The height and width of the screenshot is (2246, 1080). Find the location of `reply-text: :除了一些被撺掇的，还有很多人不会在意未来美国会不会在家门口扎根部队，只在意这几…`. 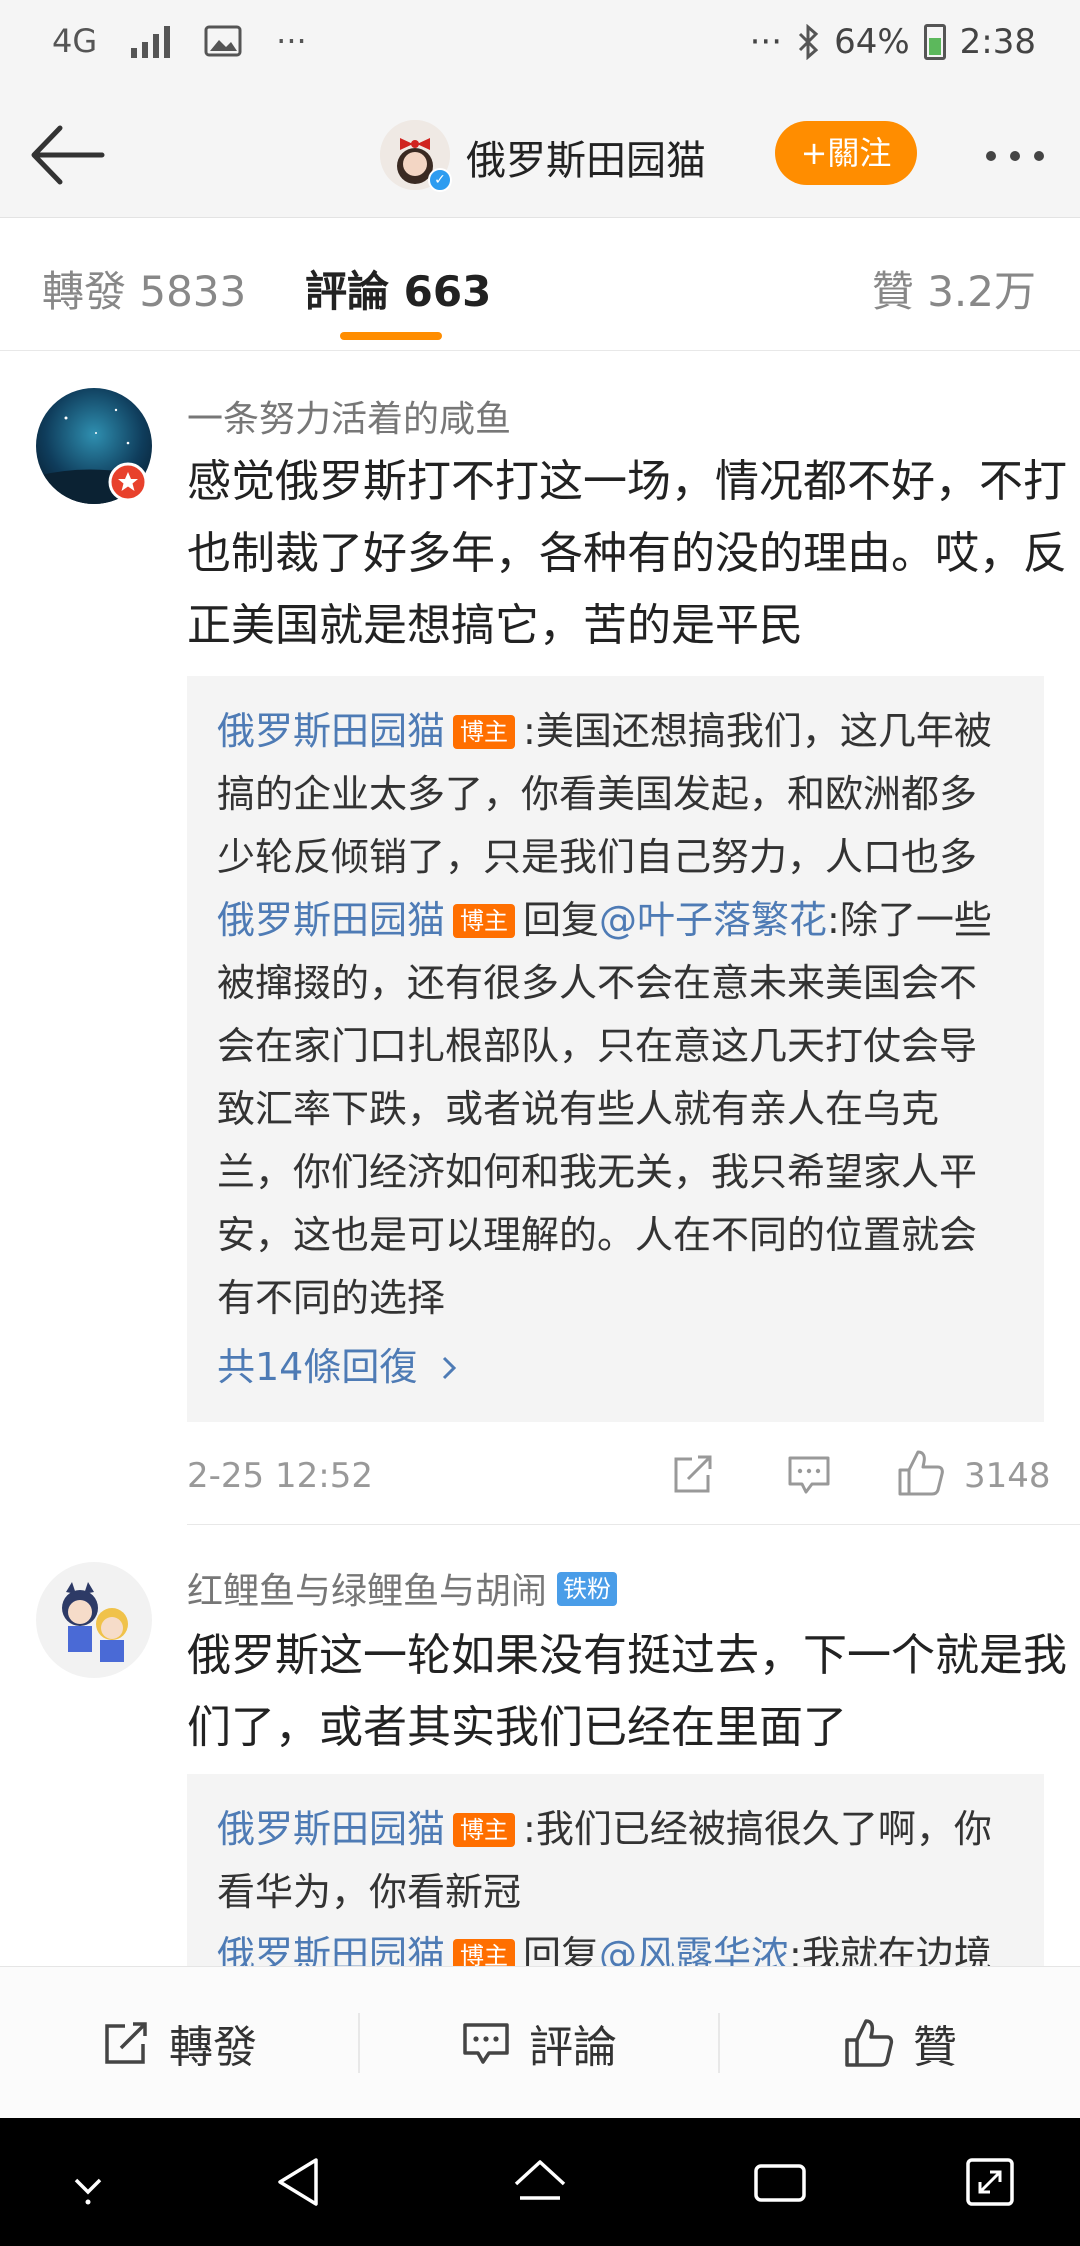

reply-text: :除了一些被撺掇的，还有很多人不会在意未来美国会不会在家门口扎根部队，只在意这几… is located at coordinates (604, 1109).